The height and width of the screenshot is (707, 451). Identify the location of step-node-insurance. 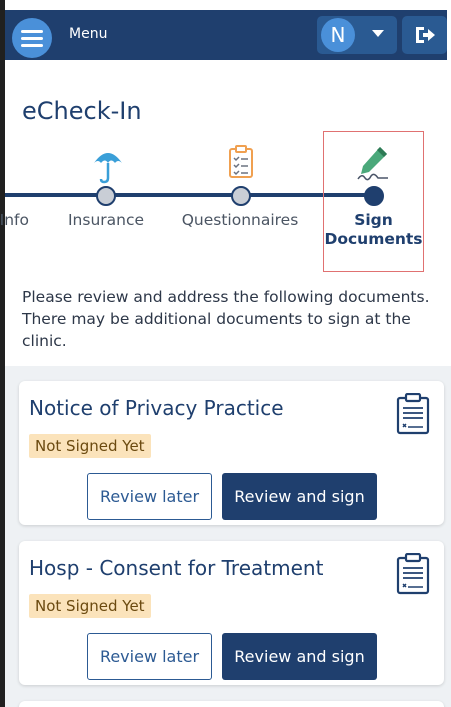
(106, 196).